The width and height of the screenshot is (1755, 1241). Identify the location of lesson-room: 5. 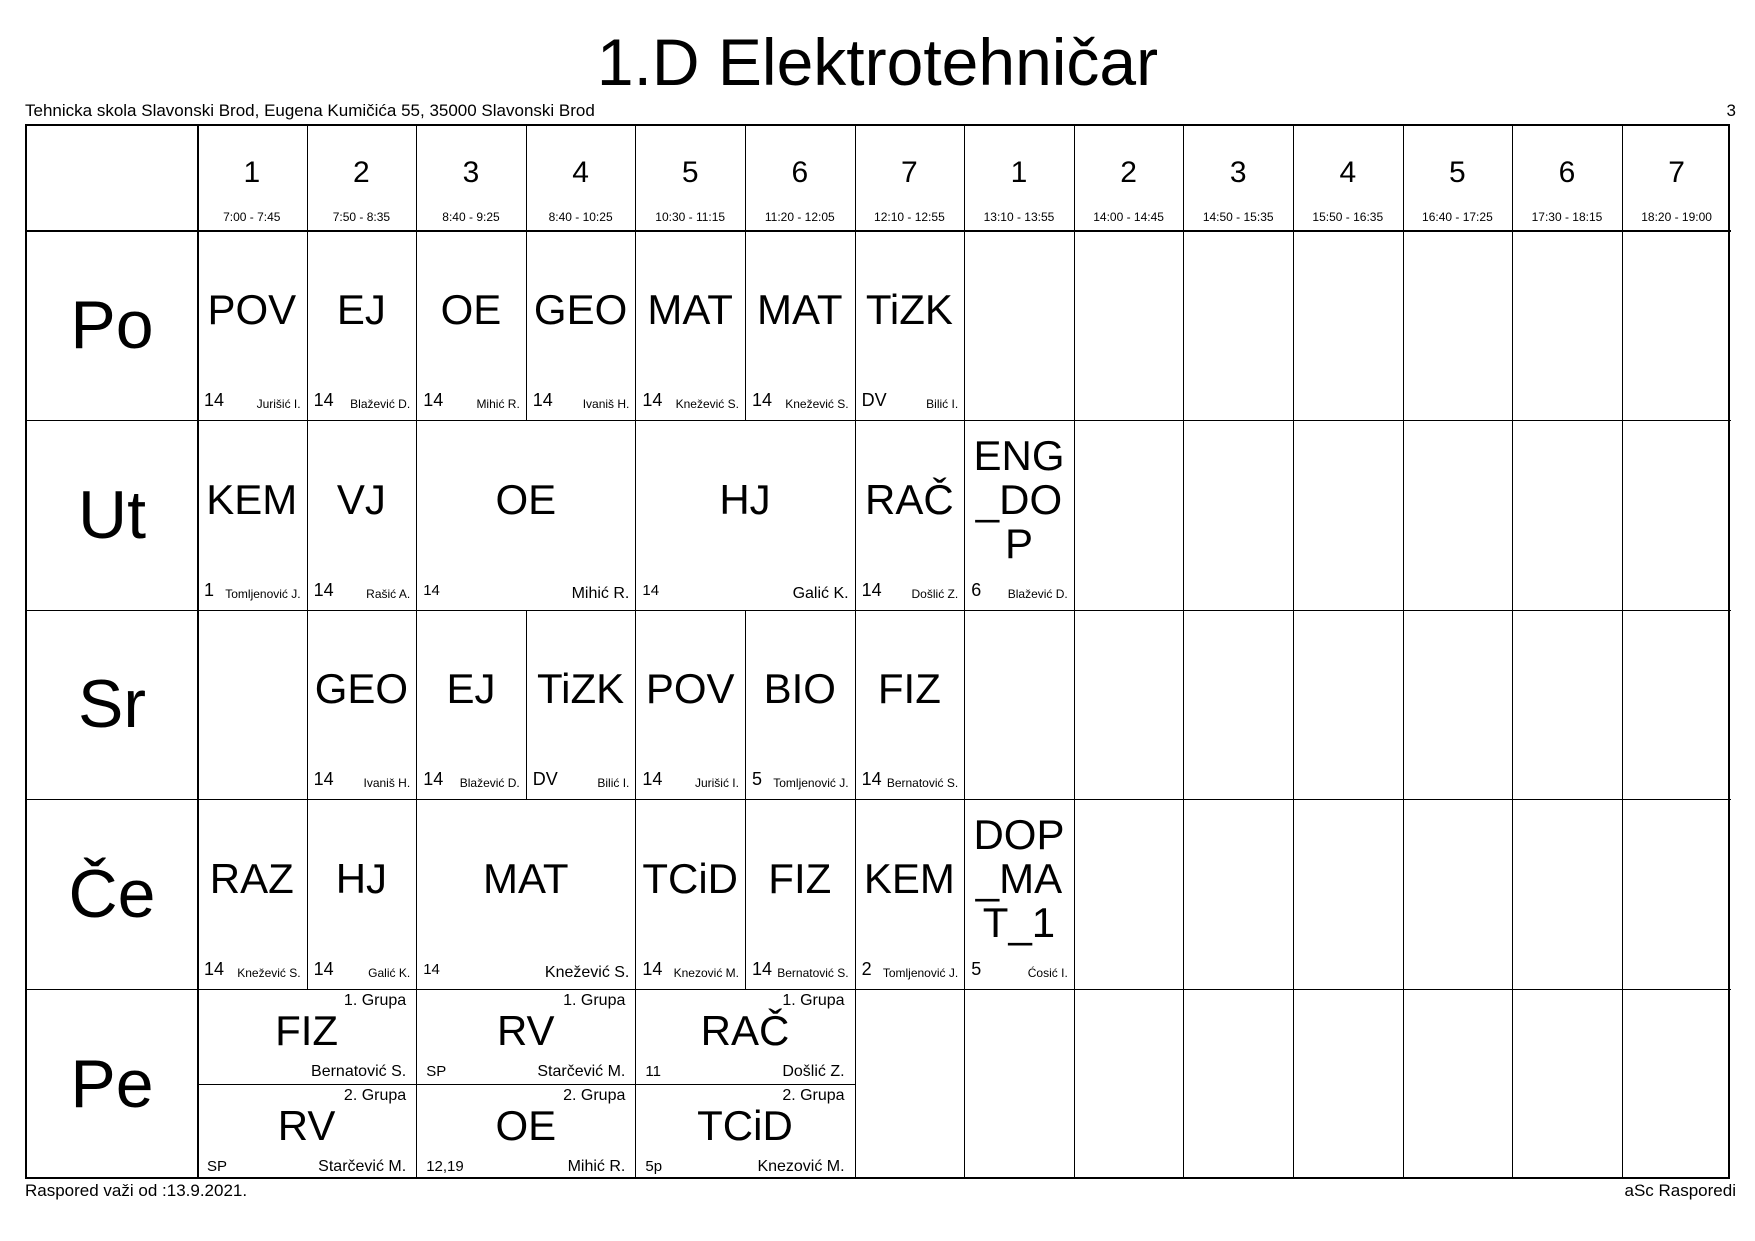
(976, 969).